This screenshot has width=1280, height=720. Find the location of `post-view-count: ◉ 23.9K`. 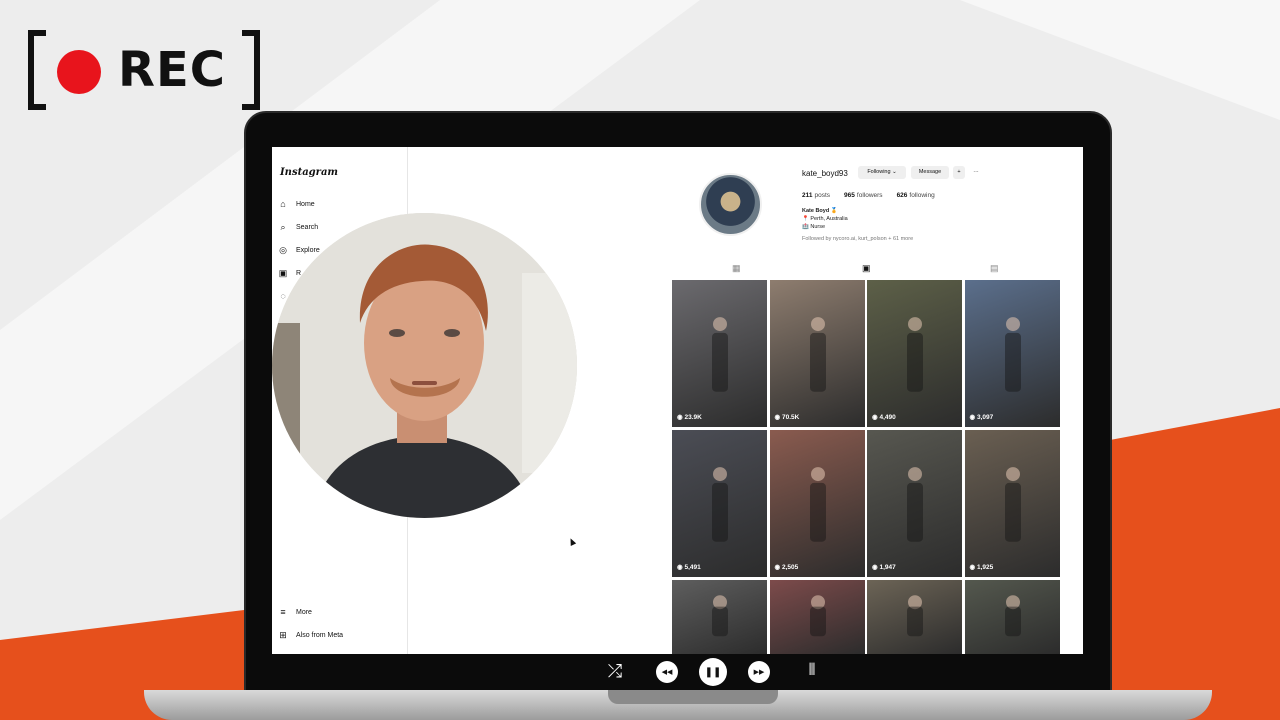

post-view-count: ◉ 23.9K is located at coordinates (689, 417).